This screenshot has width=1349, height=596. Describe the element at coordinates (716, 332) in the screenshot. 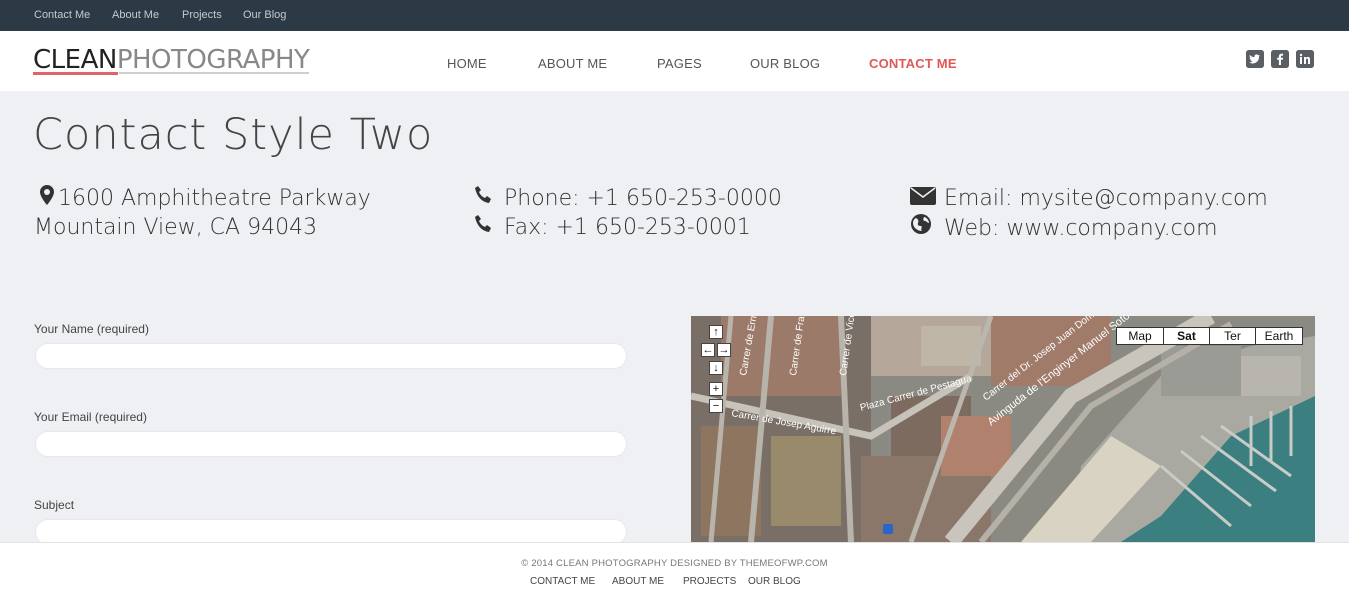

I see `pan-up-icon: ↑` at that location.